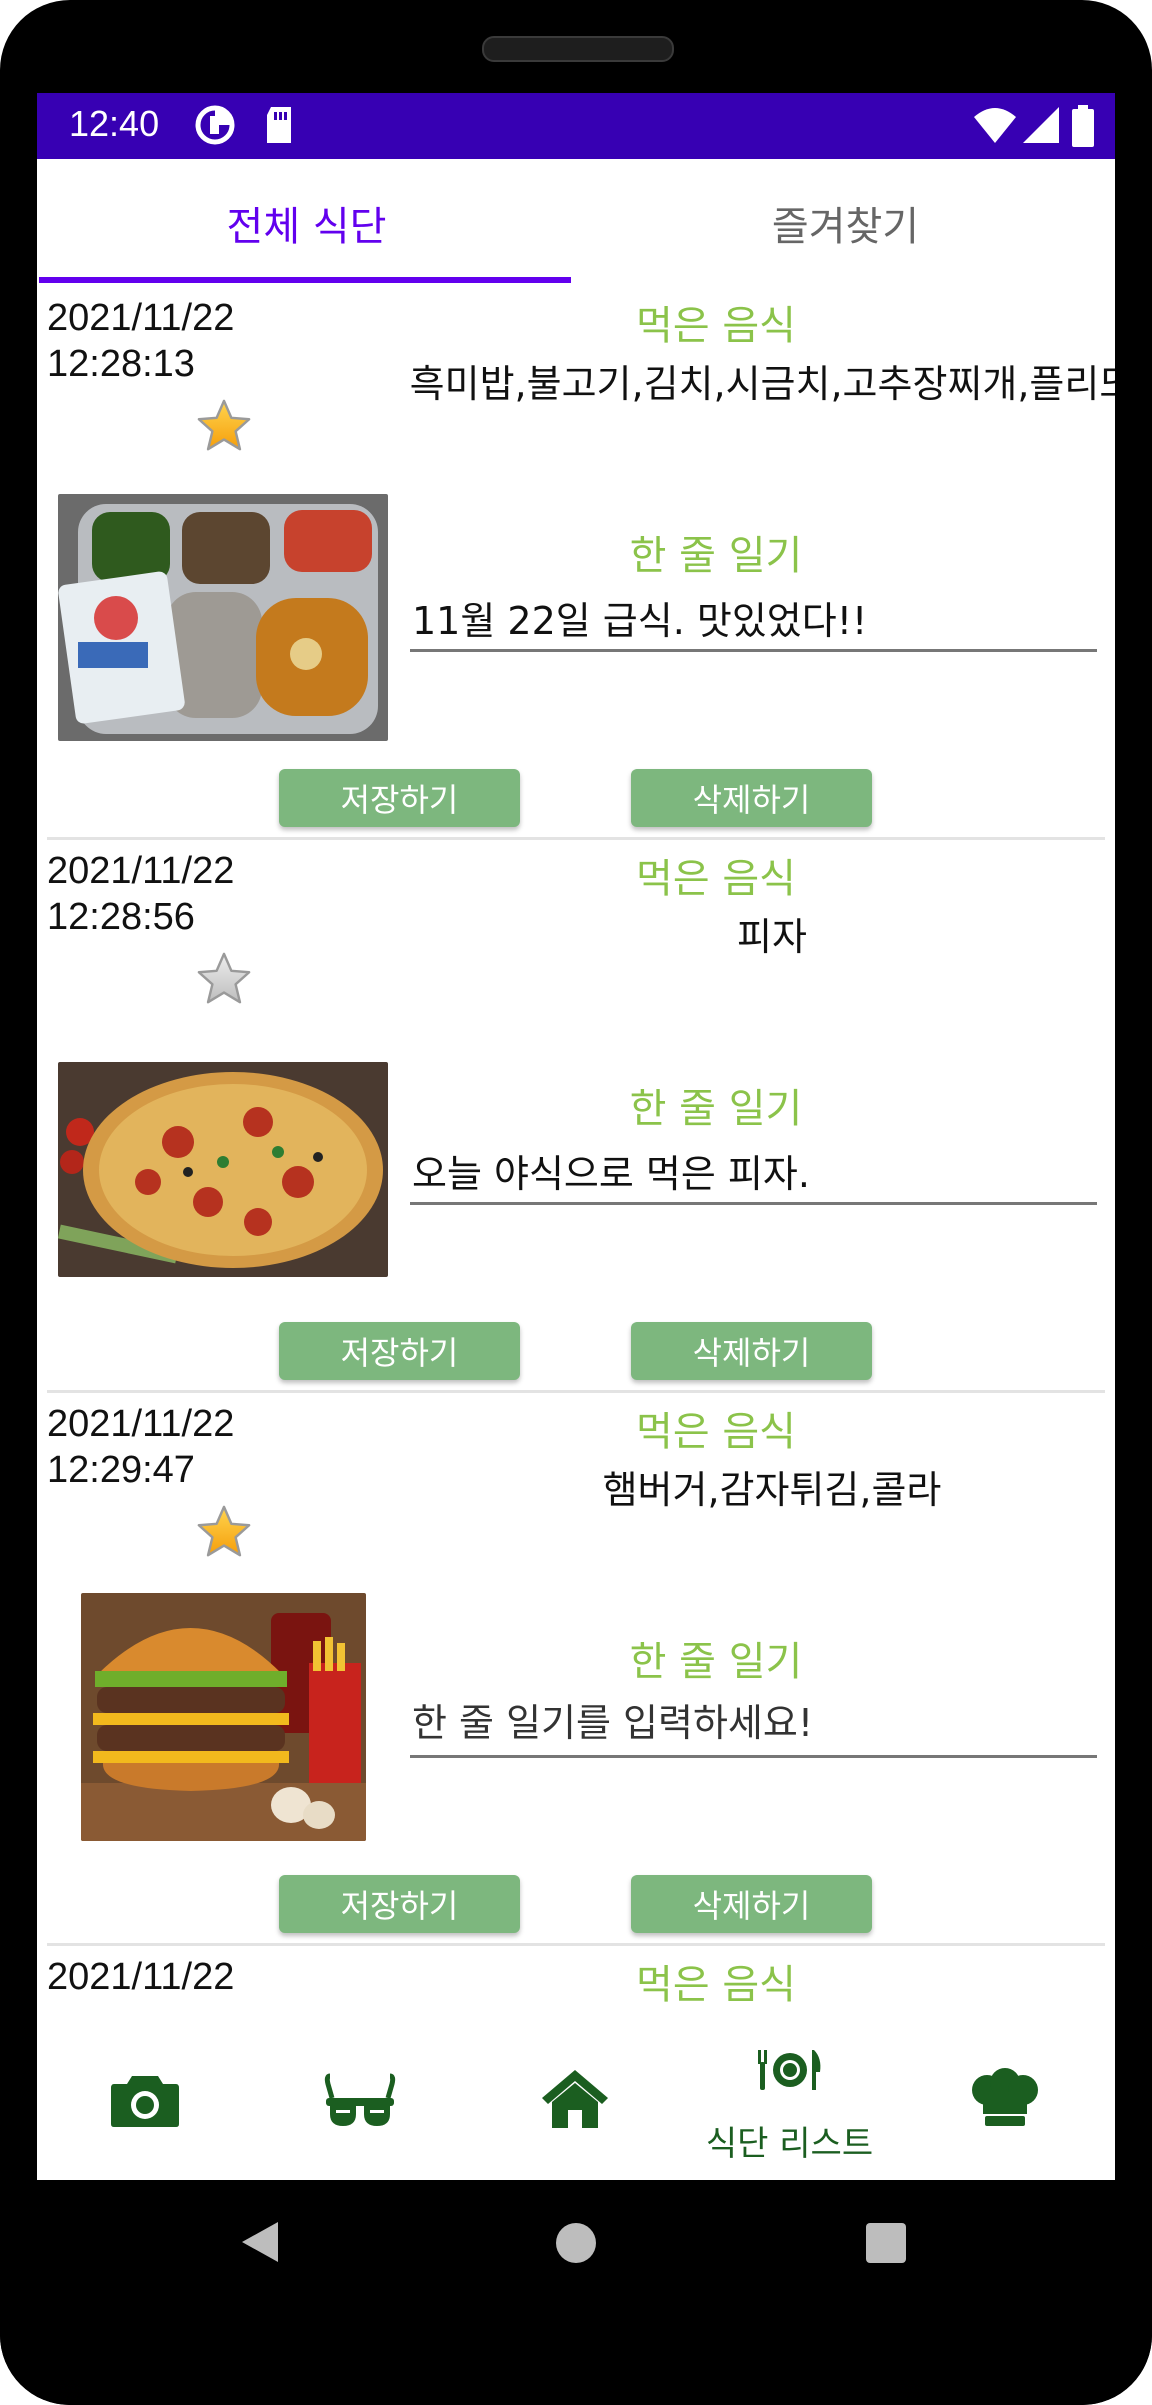  Describe the element at coordinates (576, 2243) in the screenshot. I see `home-circle-icon` at that location.